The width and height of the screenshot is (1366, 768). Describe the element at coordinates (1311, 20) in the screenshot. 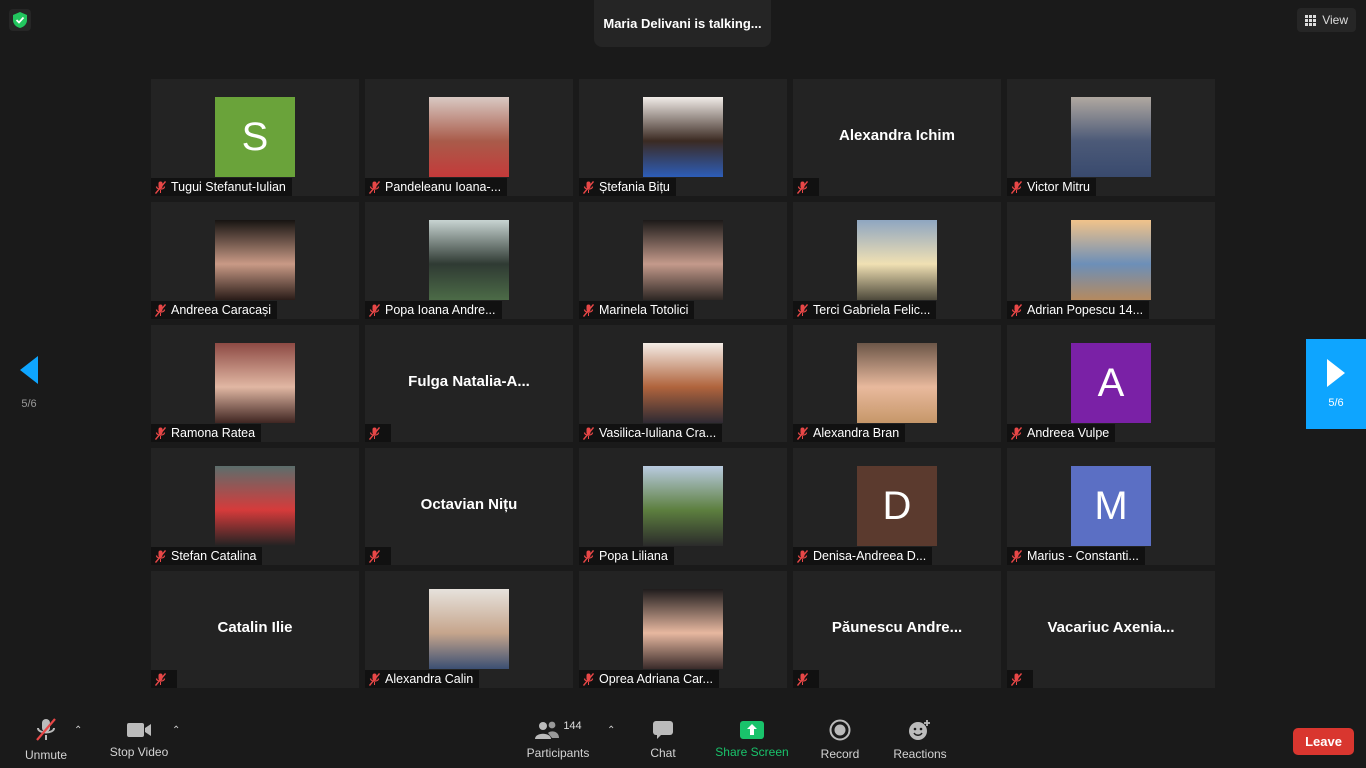

I see `grid-view-icon` at that location.